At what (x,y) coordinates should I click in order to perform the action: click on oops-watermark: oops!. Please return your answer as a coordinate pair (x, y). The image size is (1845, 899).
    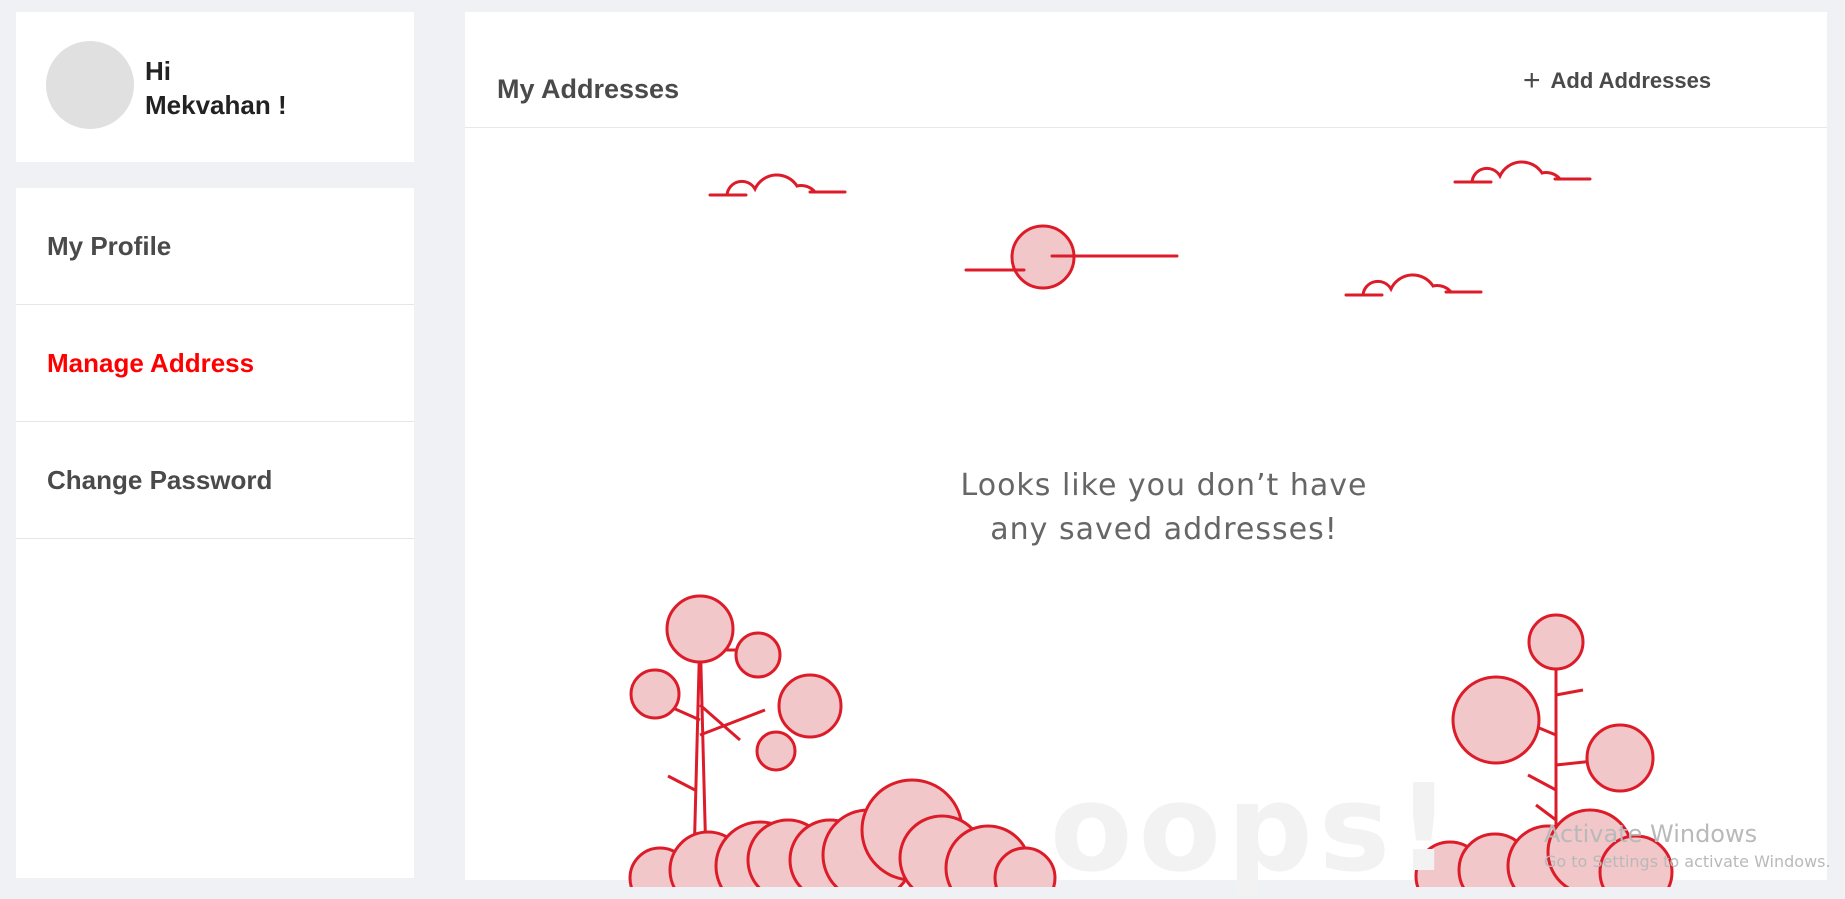
    Looking at the image, I should click on (1253, 829).